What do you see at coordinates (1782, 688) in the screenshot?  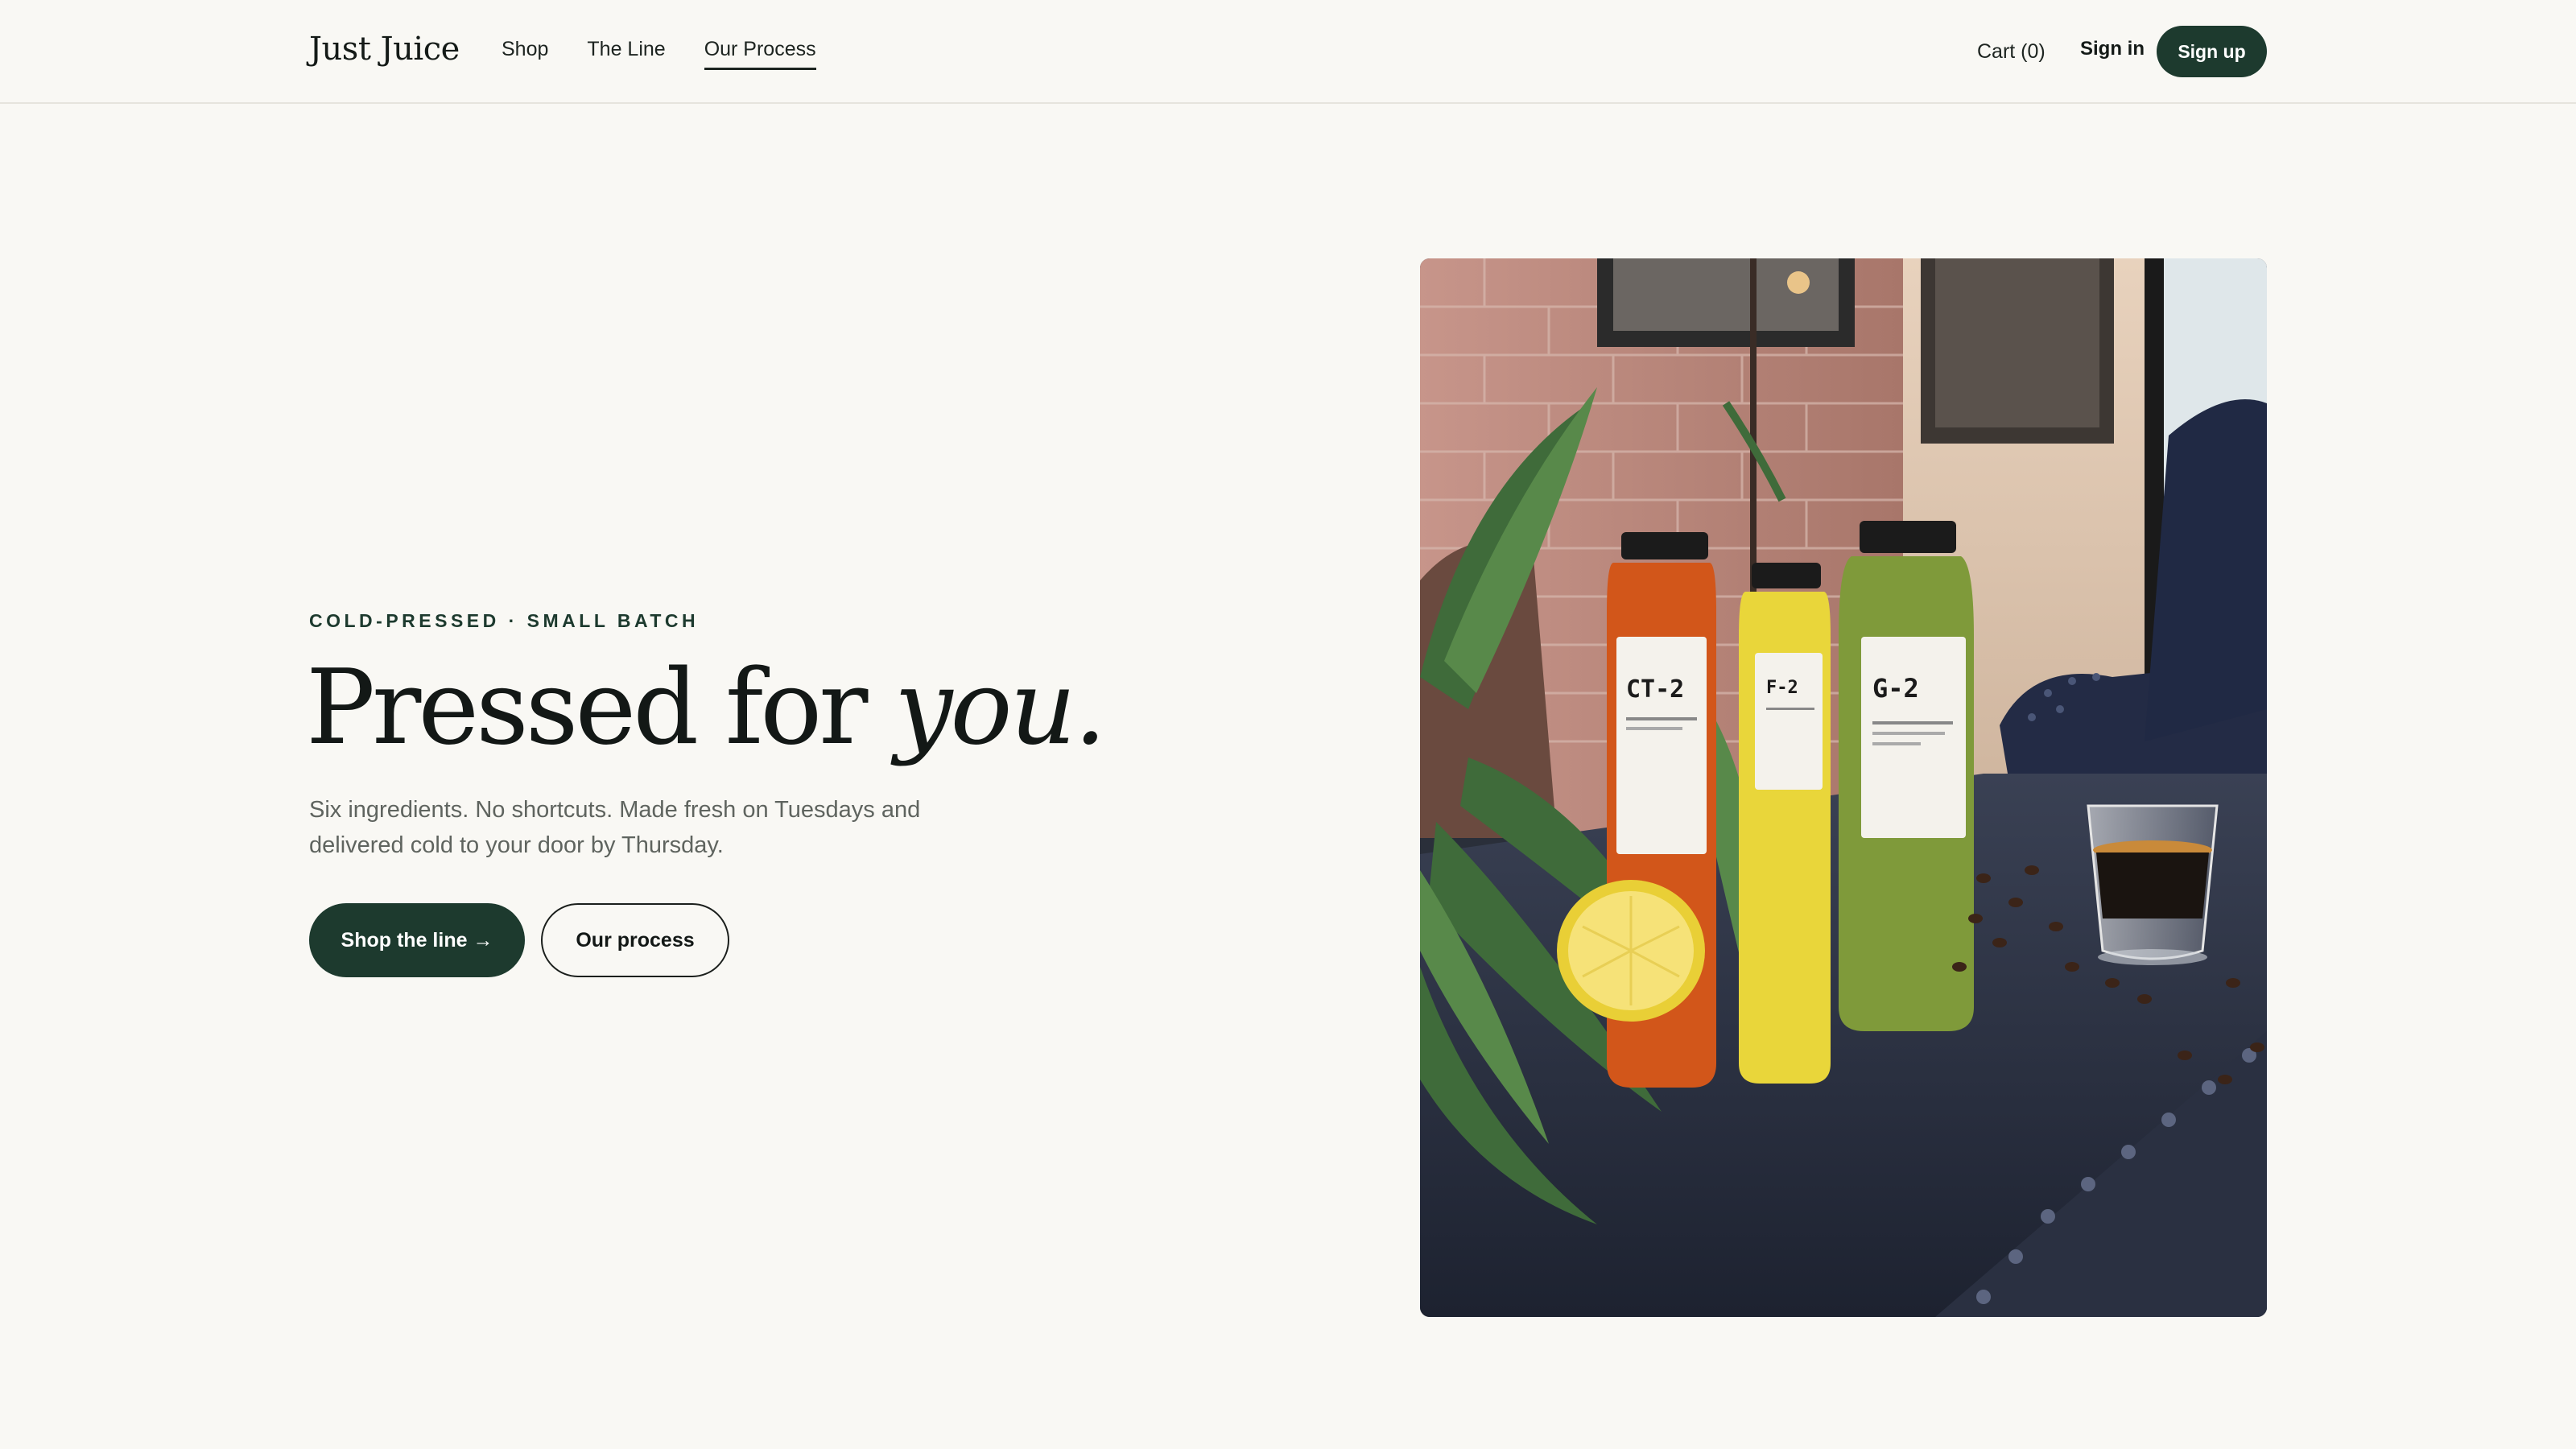 I see `bottle-label-f-2: F-2` at bounding box center [1782, 688].